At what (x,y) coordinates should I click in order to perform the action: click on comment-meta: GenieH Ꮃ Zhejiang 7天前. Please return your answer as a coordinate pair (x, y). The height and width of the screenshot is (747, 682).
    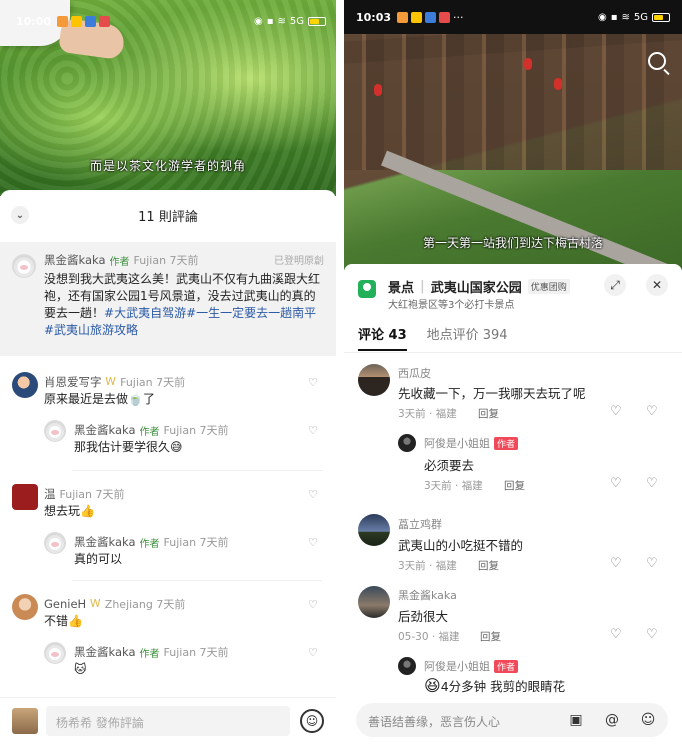
    Looking at the image, I should click on (114, 604).